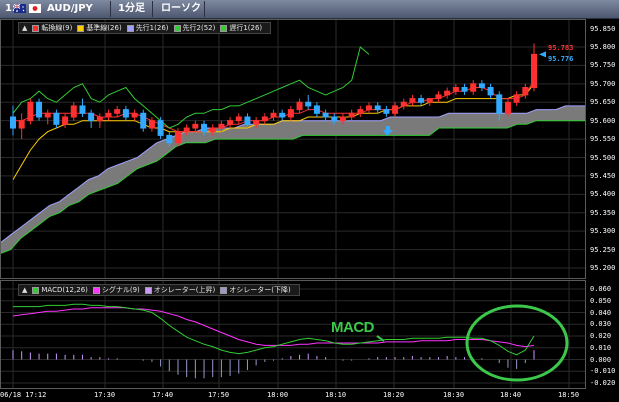  Describe the element at coordinates (394, 395) in the screenshot. I see `time-tick-label: 18:20` at that location.